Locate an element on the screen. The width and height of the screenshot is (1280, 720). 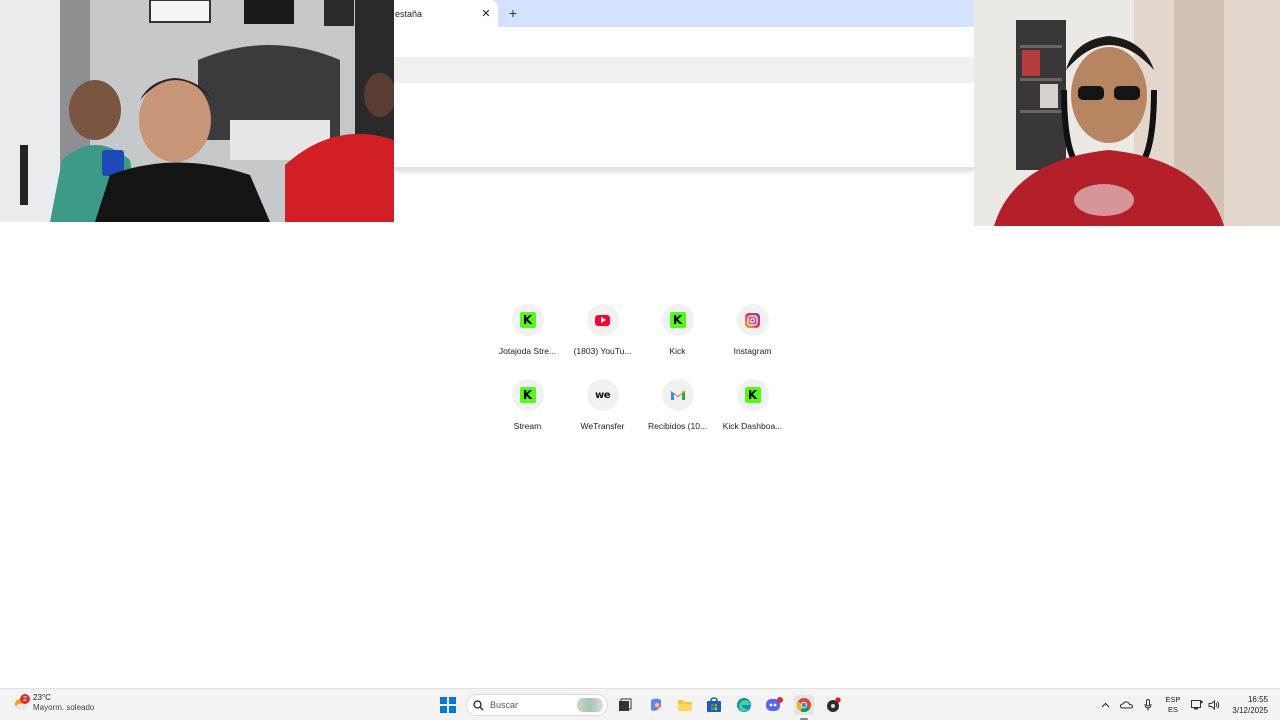
weather-widget: 2 23°C Mayorm. soleado is located at coordinates (53, 703).